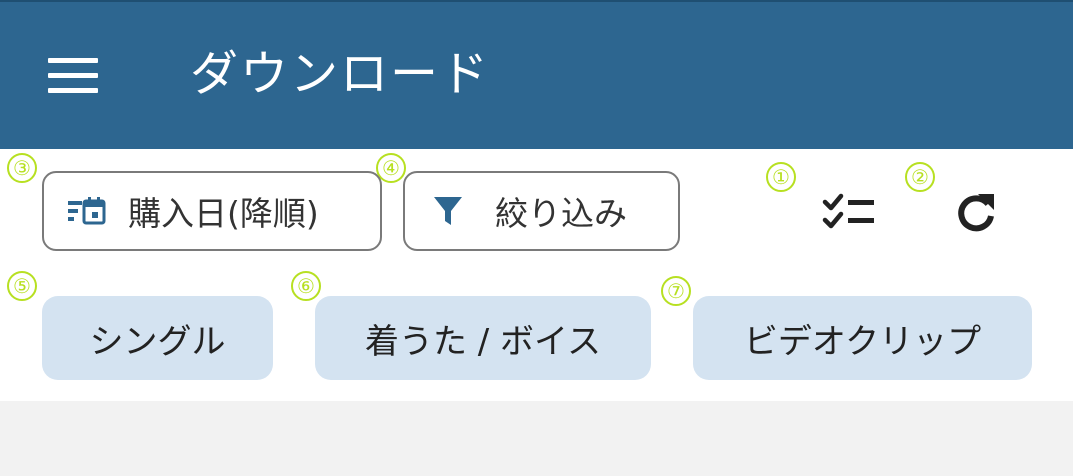  What do you see at coordinates (976, 212) in the screenshot?
I see `refresh-icon` at bounding box center [976, 212].